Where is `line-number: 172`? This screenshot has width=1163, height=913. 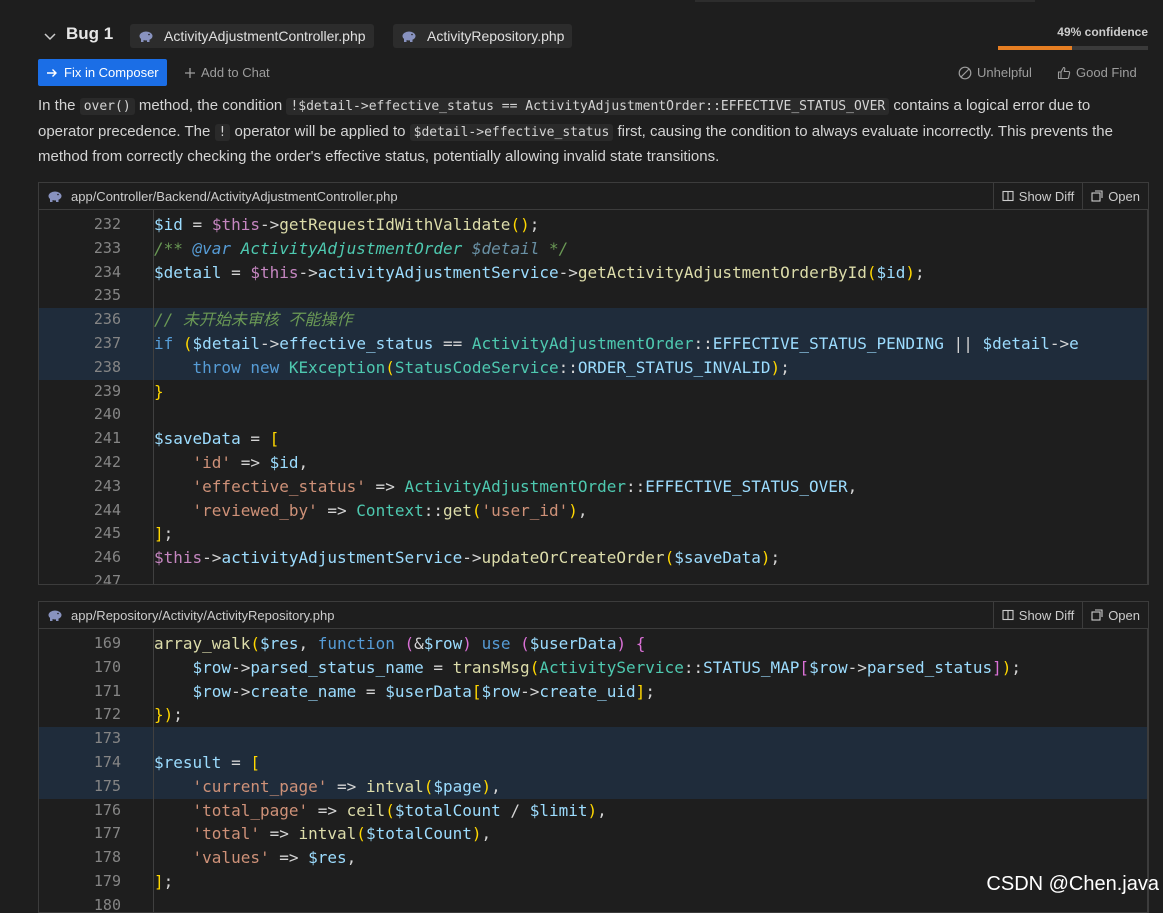 line-number: 172 is located at coordinates (107, 714).